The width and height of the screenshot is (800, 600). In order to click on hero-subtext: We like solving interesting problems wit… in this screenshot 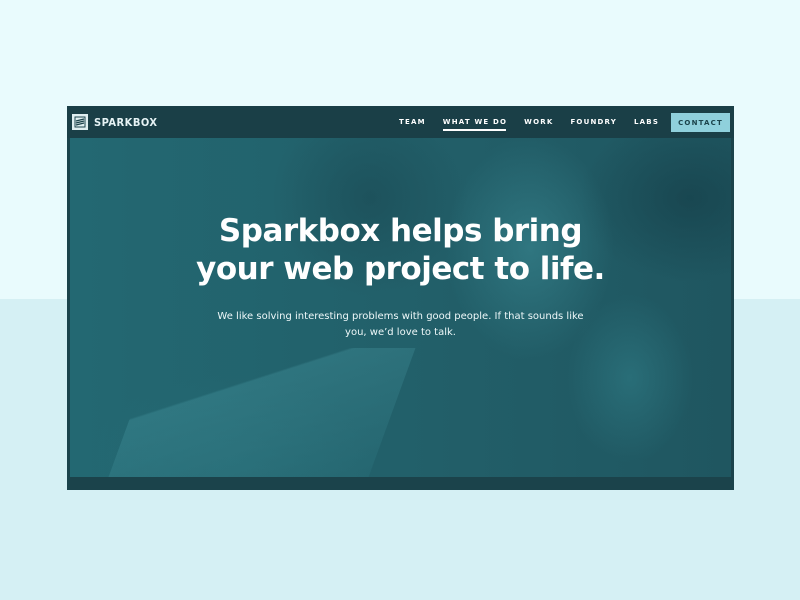, I will do `click(400, 325)`.